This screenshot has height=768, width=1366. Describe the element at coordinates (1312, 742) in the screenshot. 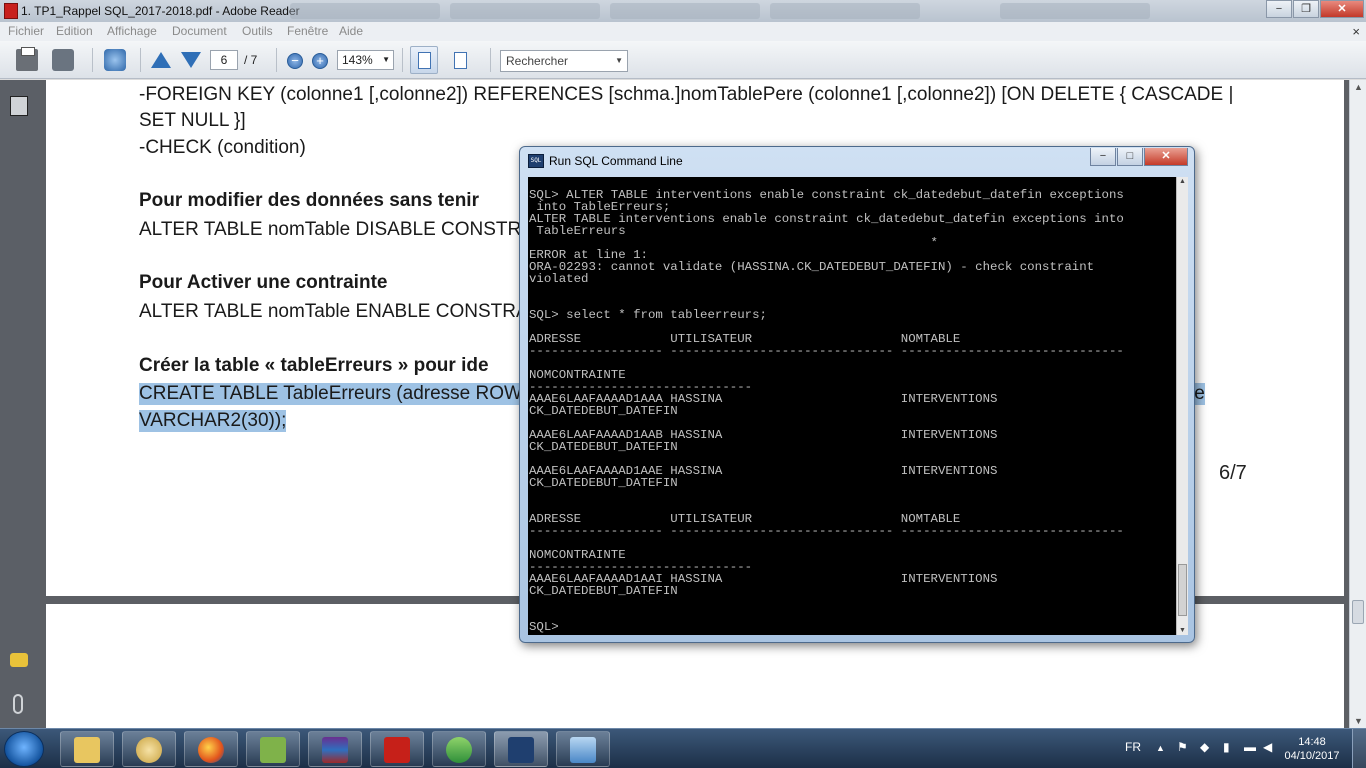

I see `clock-time: 14:48` at that location.